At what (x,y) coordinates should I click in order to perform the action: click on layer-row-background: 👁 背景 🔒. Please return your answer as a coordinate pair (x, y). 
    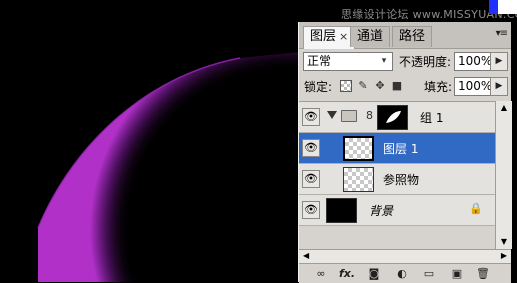
    Looking at the image, I should click on (397, 210).